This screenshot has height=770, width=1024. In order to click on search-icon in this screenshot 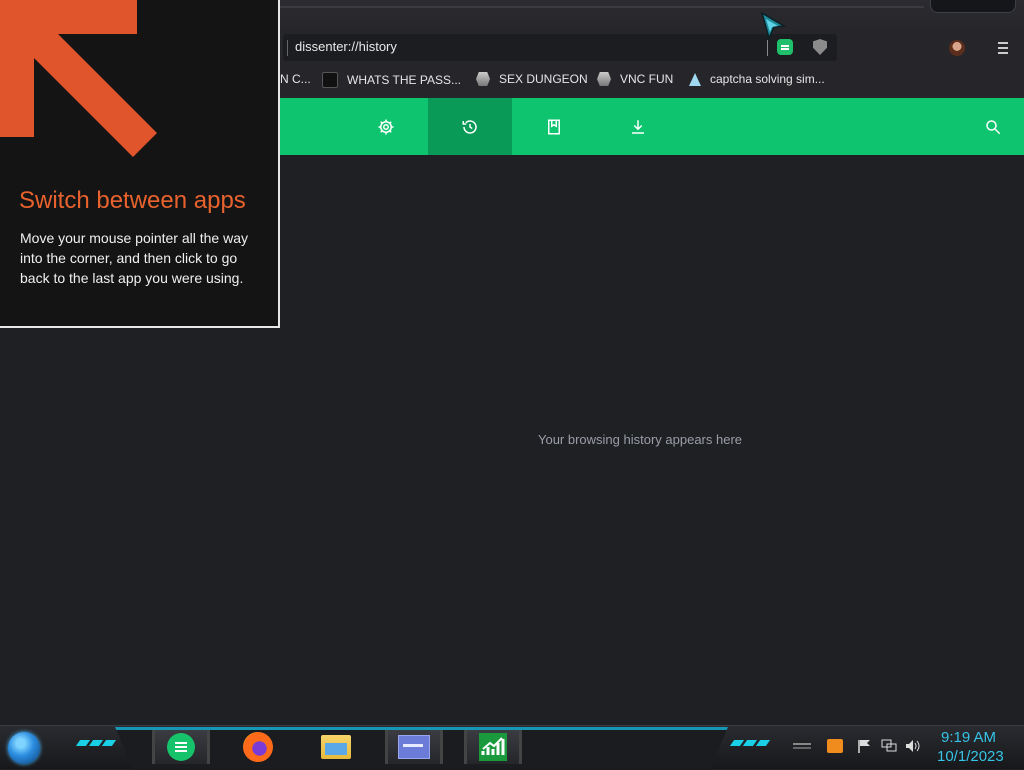, I will do `click(993, 126)`.